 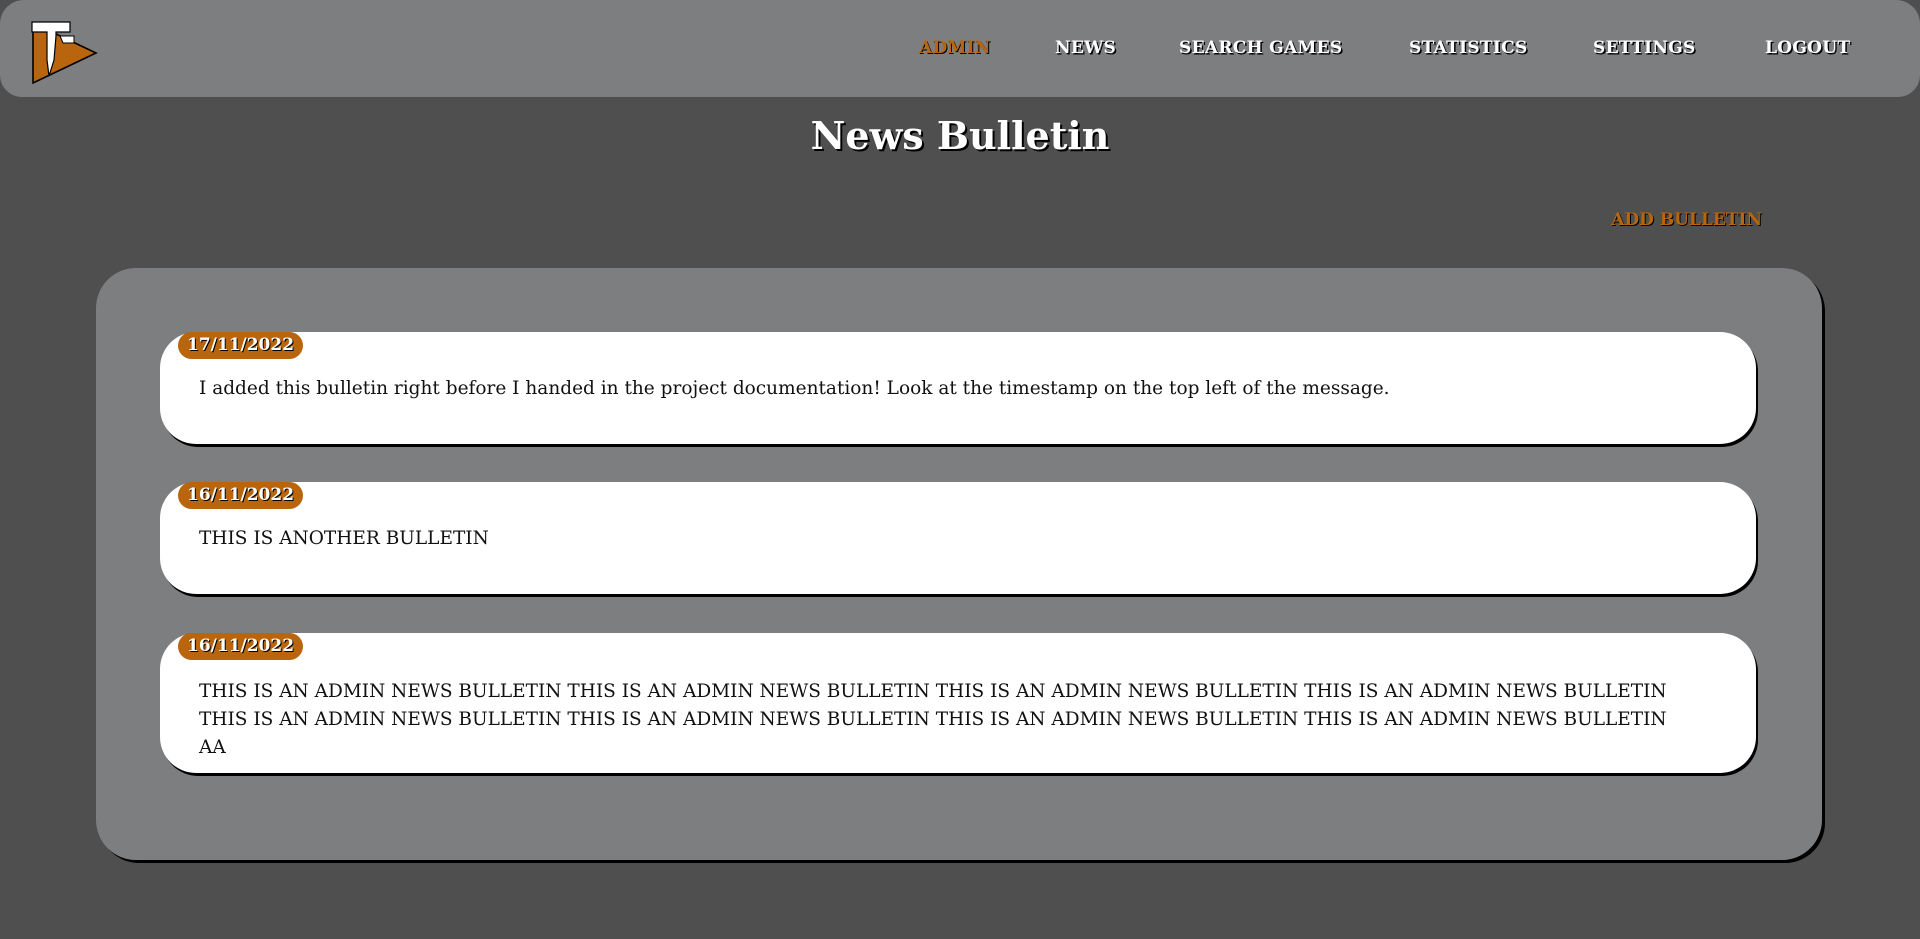 I want to click on nav-admin: ADMIN, so click(x=955, y=48).